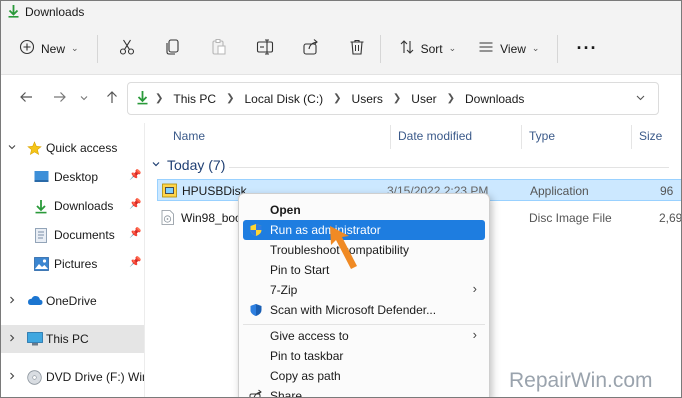 The width and height of the screenshot is (682, 398). I want to click on column-header-type: Type, so click(542, 136).